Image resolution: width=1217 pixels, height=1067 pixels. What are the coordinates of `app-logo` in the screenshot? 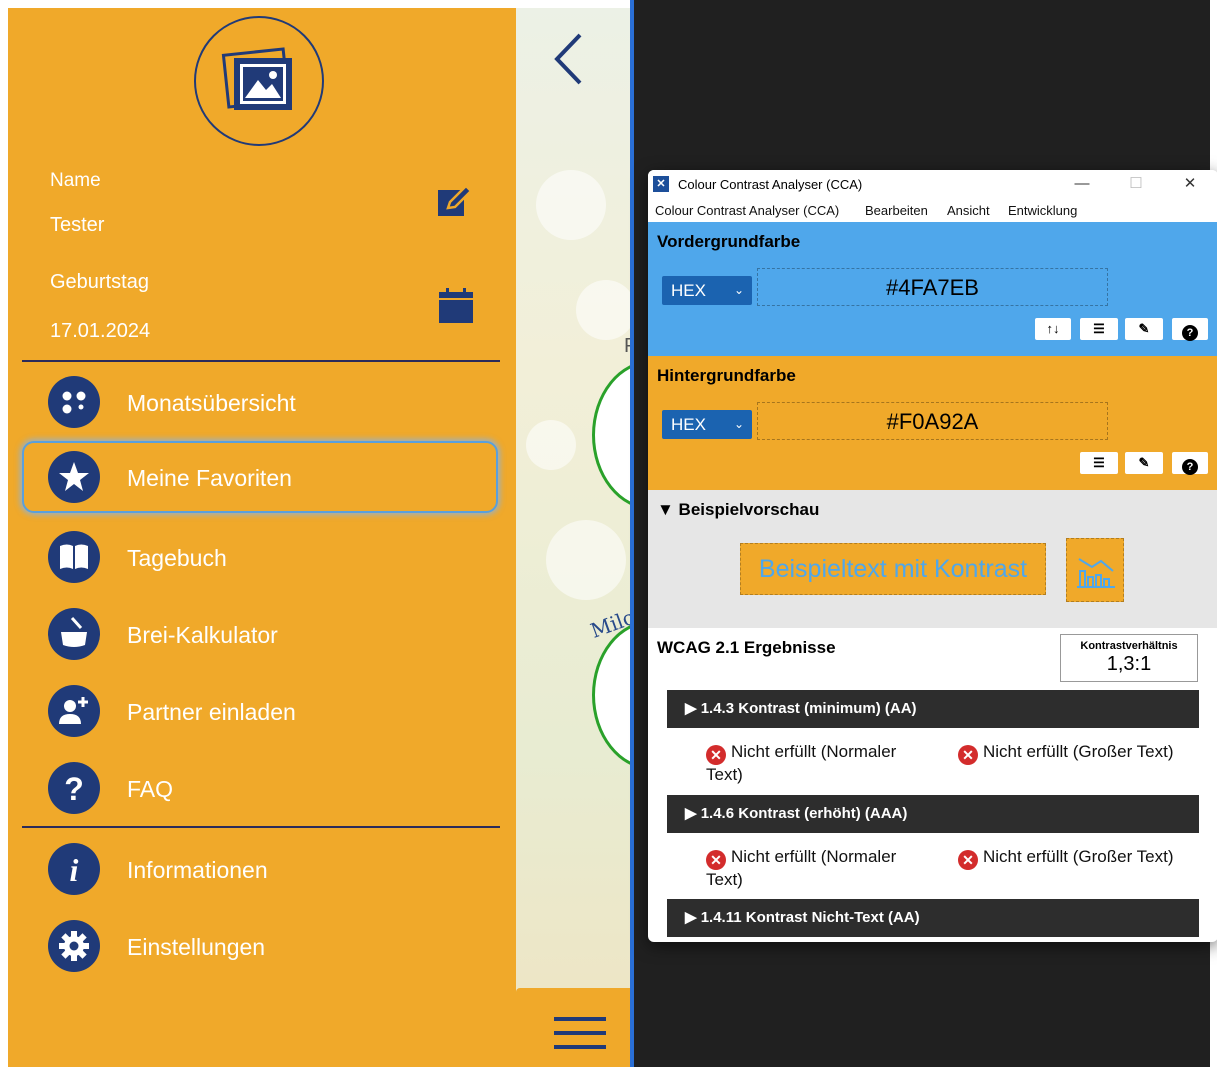 It's located at (259, 81).